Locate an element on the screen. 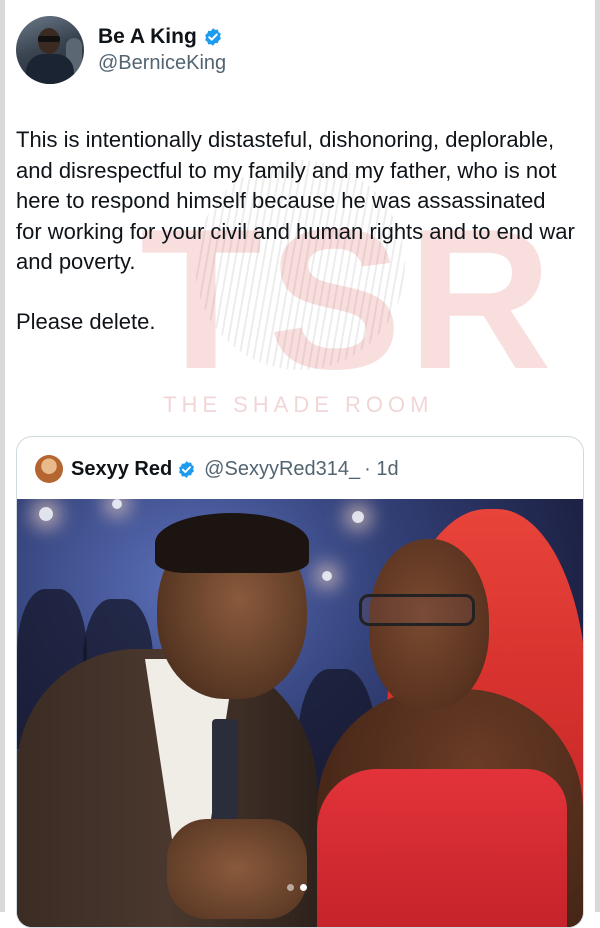  tweet-author: Be A King @BerniceKing is located at coordinates (121, 50).